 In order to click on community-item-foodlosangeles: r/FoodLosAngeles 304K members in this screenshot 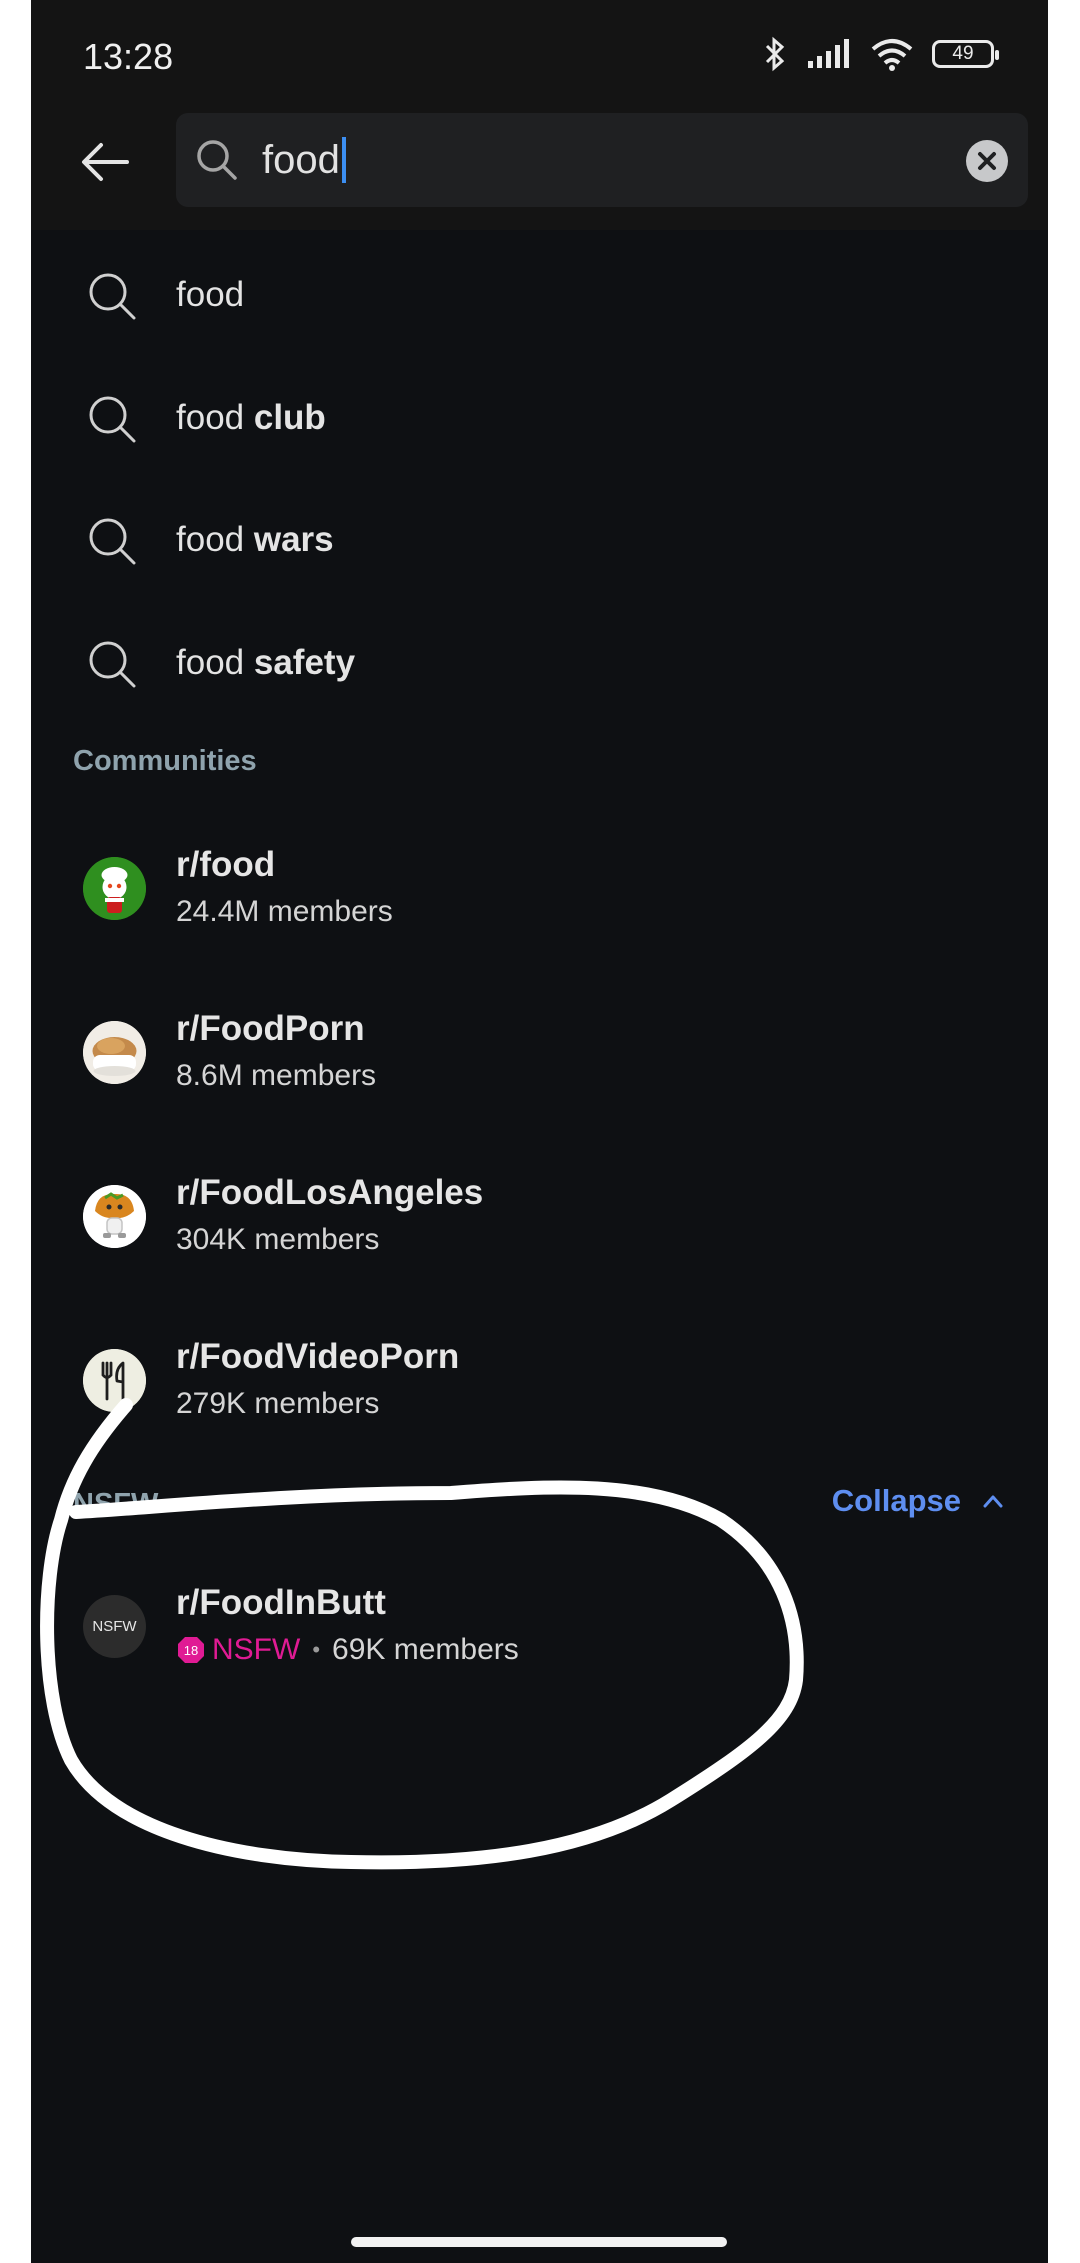, I will do `click(539, 1218)`.